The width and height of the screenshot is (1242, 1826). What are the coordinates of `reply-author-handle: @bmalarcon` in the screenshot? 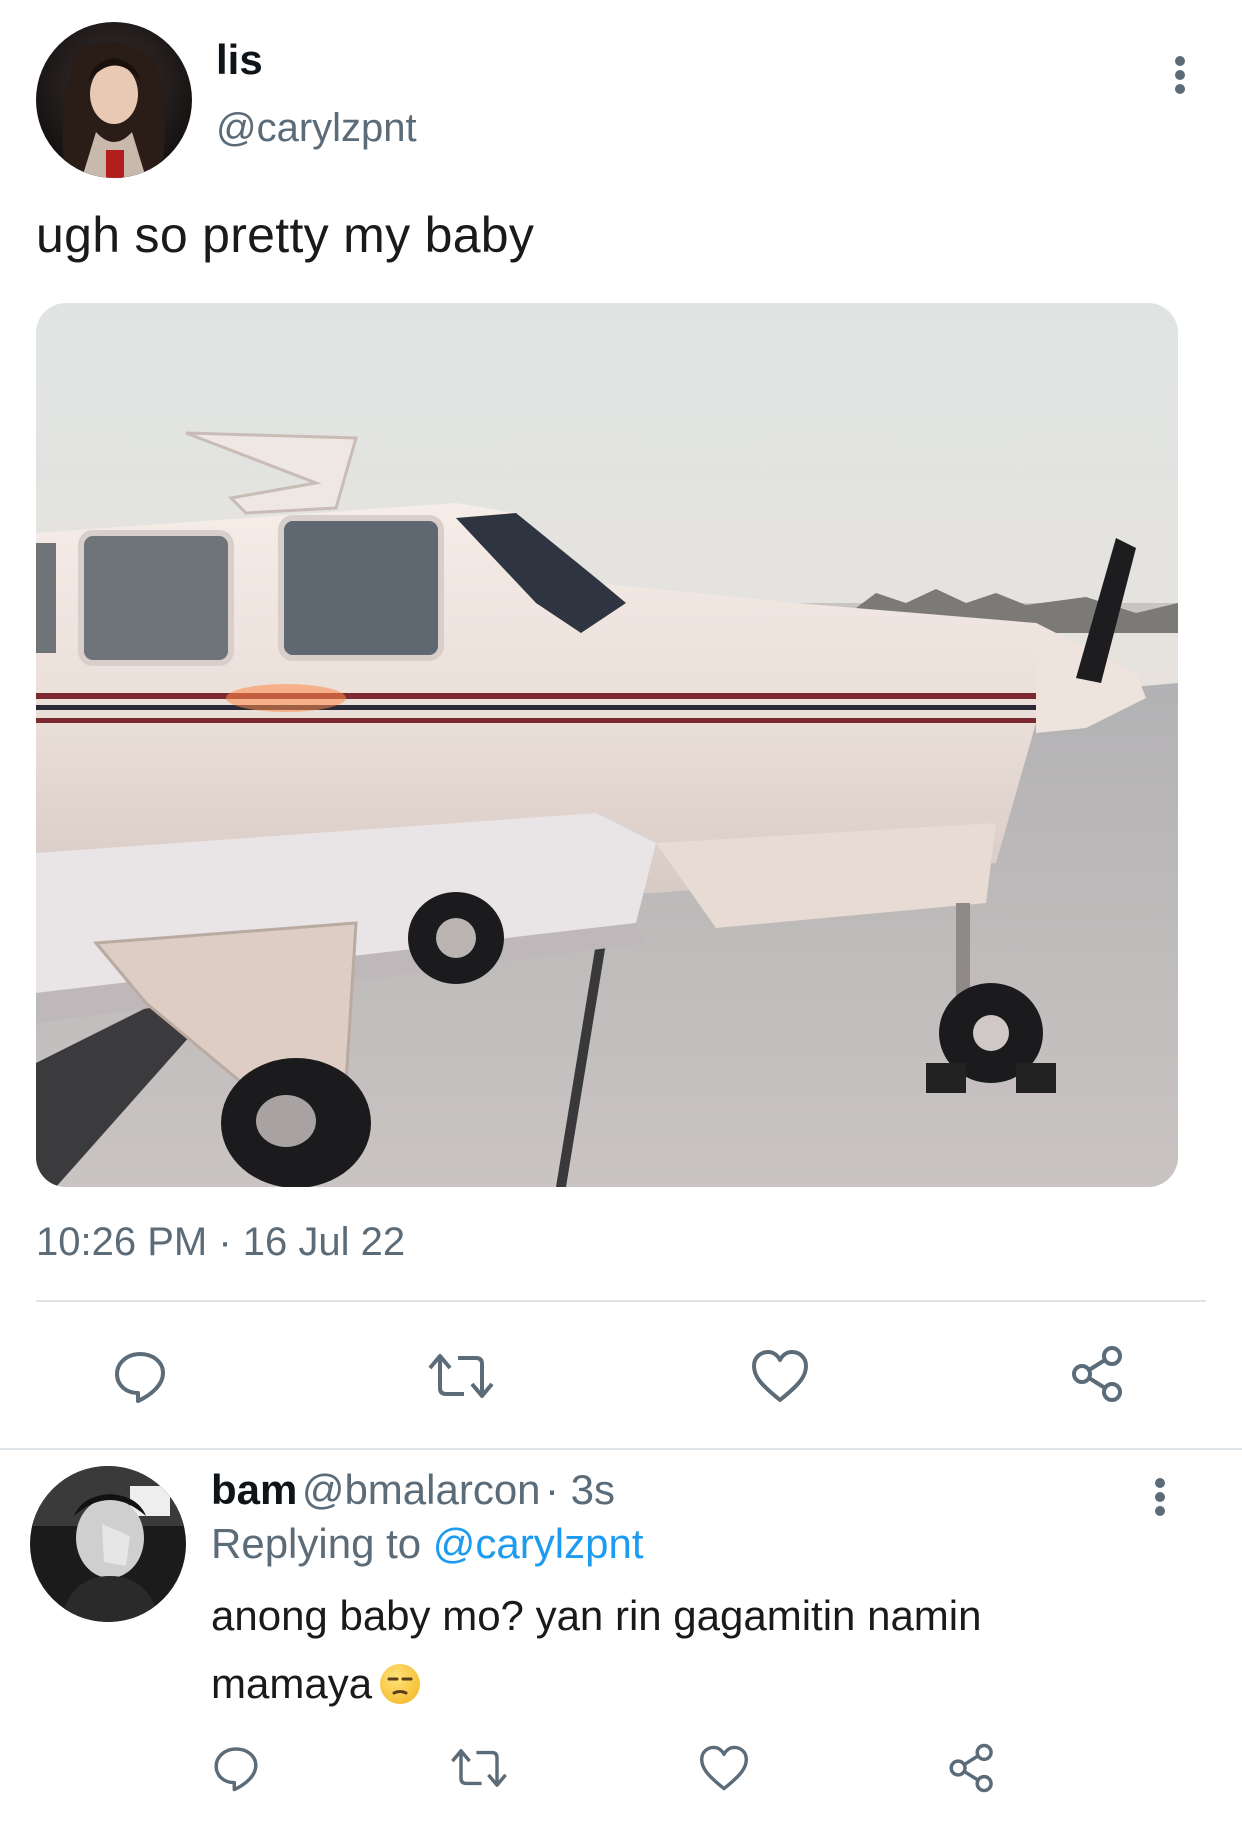 It's located at (421, 1489).